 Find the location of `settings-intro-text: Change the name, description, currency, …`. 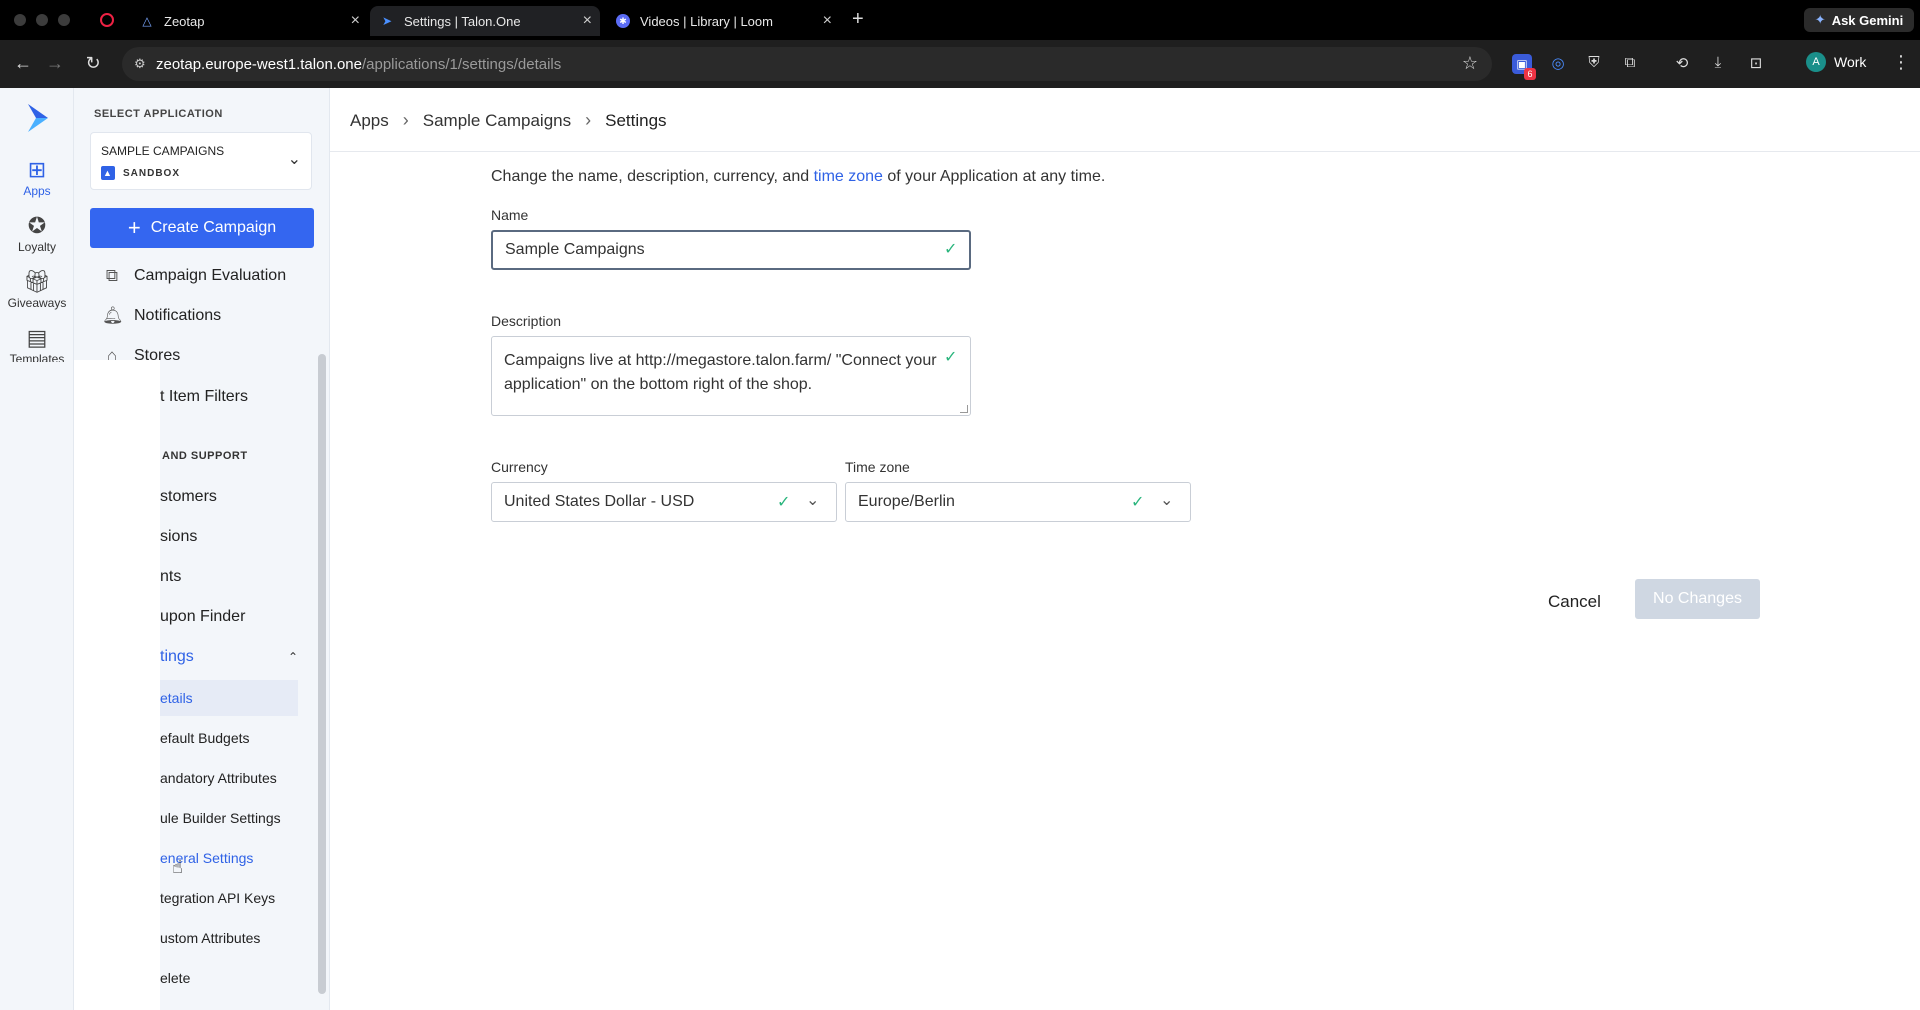

settings-intro-text: Change the name, description, currency, … is located at coordinates (798, 176).